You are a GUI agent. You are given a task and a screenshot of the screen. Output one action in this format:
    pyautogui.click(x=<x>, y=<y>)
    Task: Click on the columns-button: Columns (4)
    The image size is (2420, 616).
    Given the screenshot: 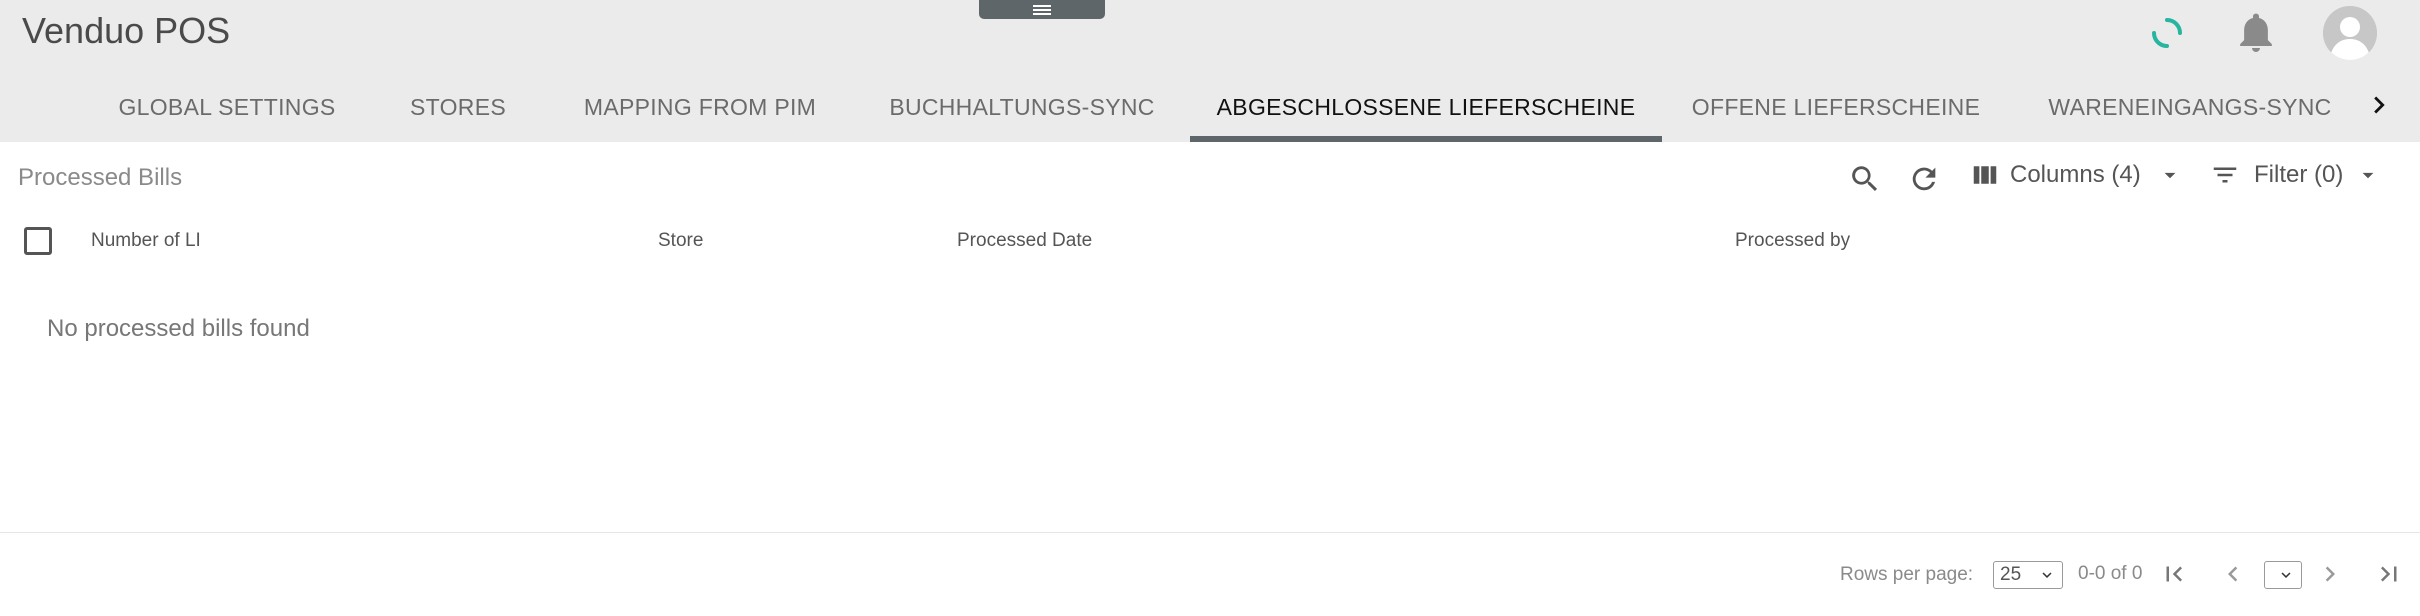 What is the action you would take?
    pyautogui.click(x=2076, y=175)
    